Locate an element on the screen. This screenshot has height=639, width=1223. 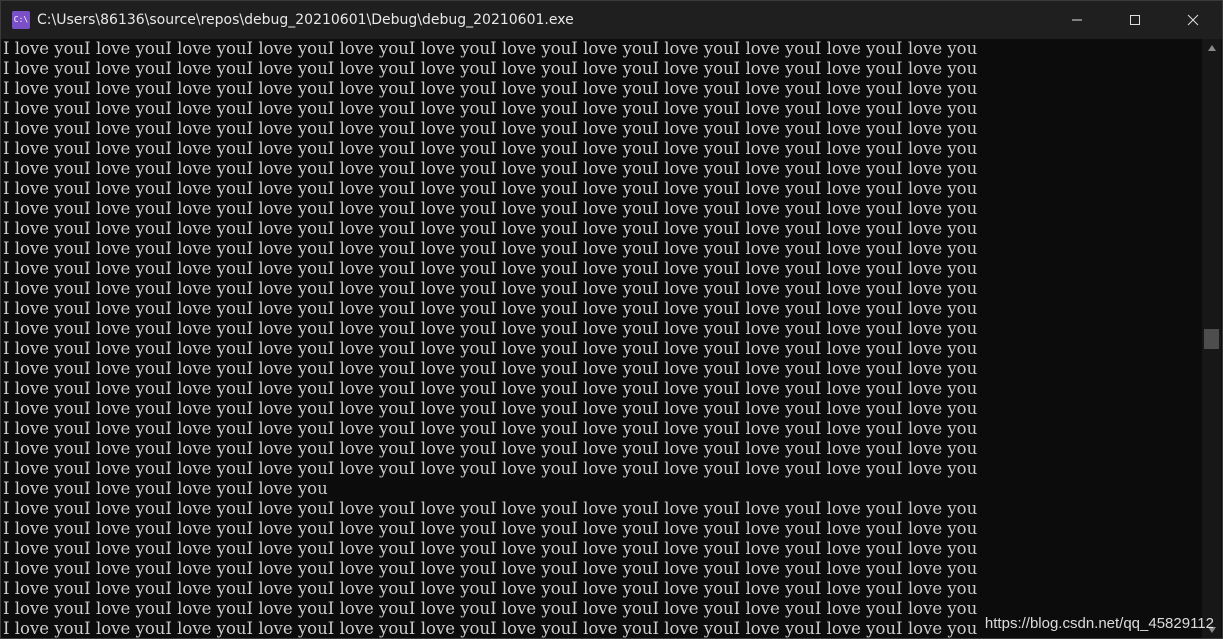
minimize-icon is located at coordinates (1077, 20).